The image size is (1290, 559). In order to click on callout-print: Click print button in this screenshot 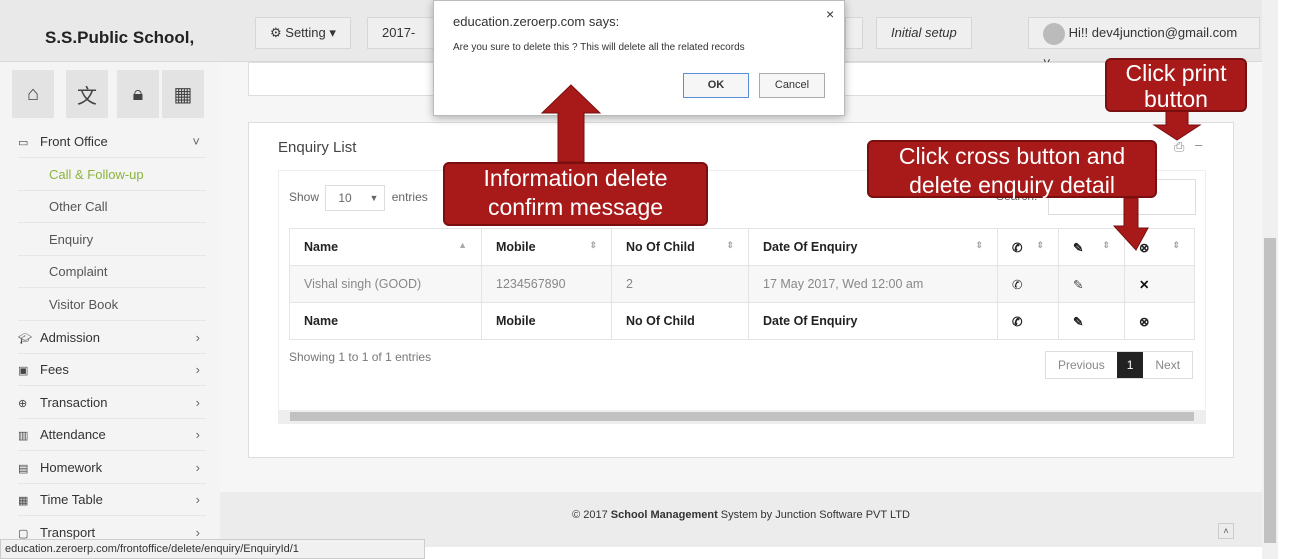, I will do `click(1176, 85)`.